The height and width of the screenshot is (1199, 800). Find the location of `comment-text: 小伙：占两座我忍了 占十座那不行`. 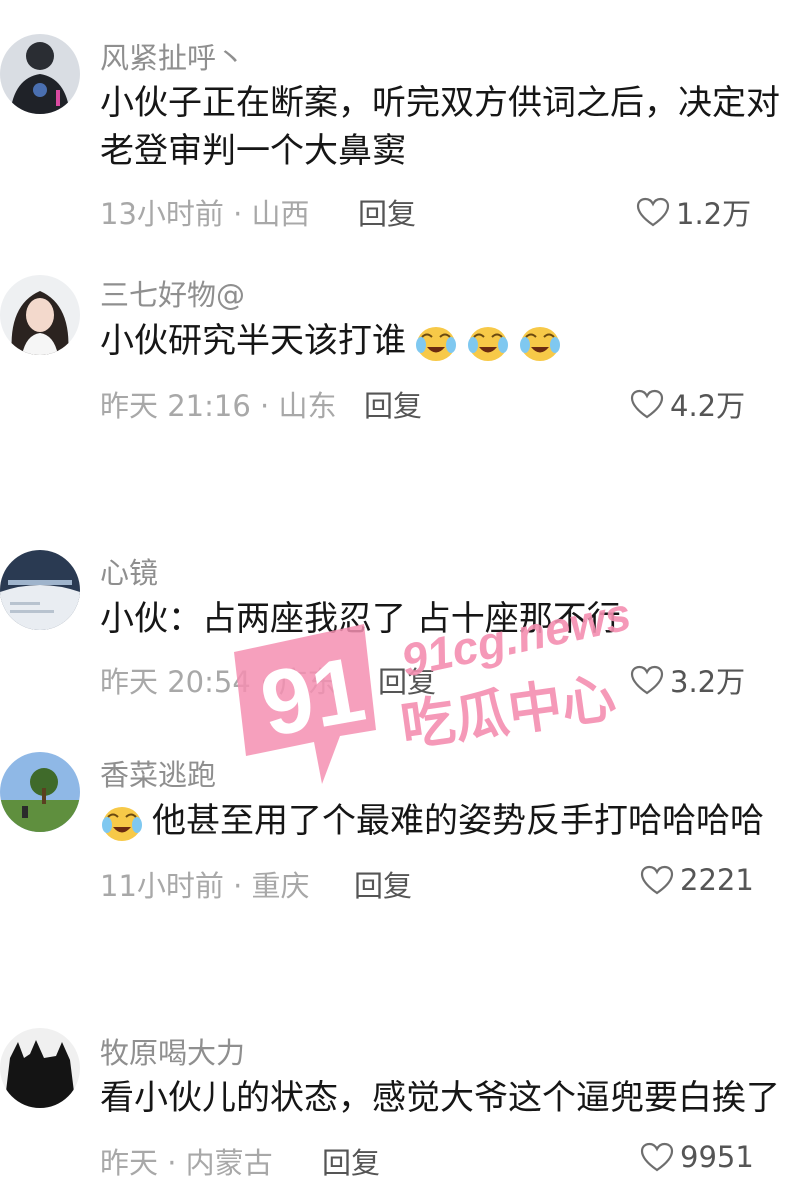

comment-text: 小伙：占两座我忍了 占十座那不行 is located at coordinates (360, 619).